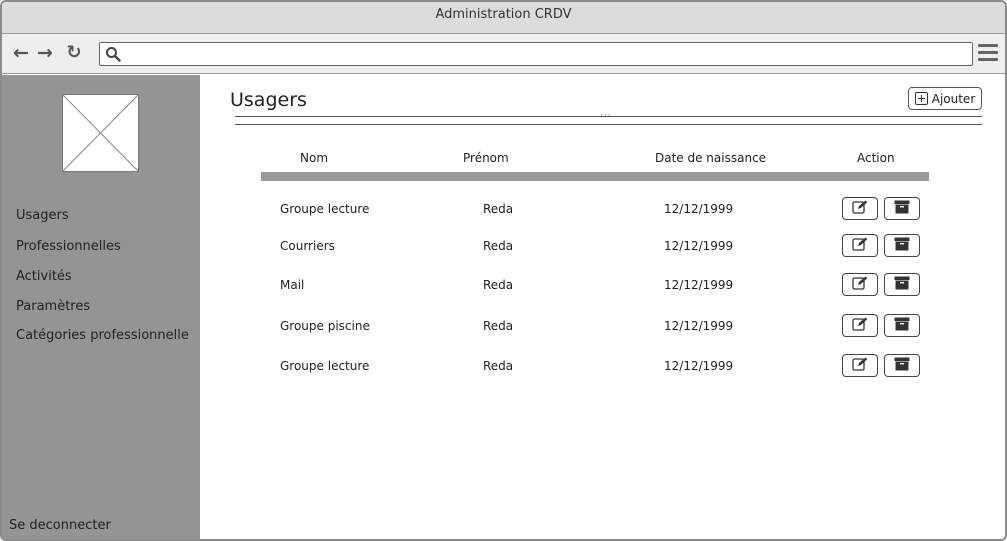 This screenshot has width=1007, height=541. Describe the element at coordinates (44, 276) in the screenshot. I see `sidebar-item-activites: Activités` at that location.